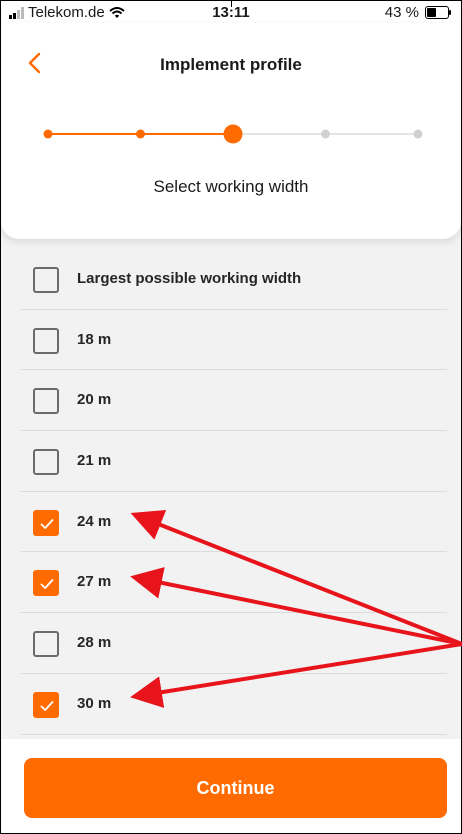 The height and width of the screenshot is (834, 462). Describe the element at coordinates (234, 704) in the screenshot. I see `list-item: 30 m` at that location.